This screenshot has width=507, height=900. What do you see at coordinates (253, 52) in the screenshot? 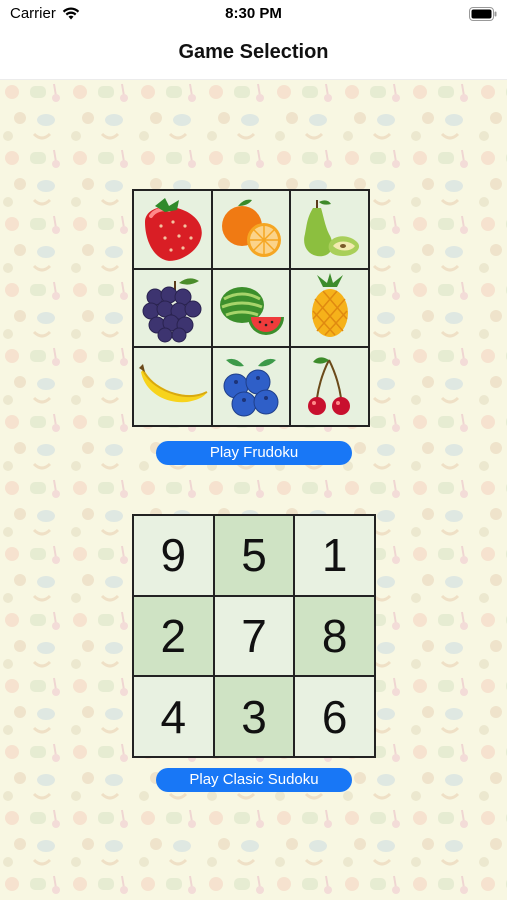
I see `page-title: Game Selection` at bounding box center [253, 52].